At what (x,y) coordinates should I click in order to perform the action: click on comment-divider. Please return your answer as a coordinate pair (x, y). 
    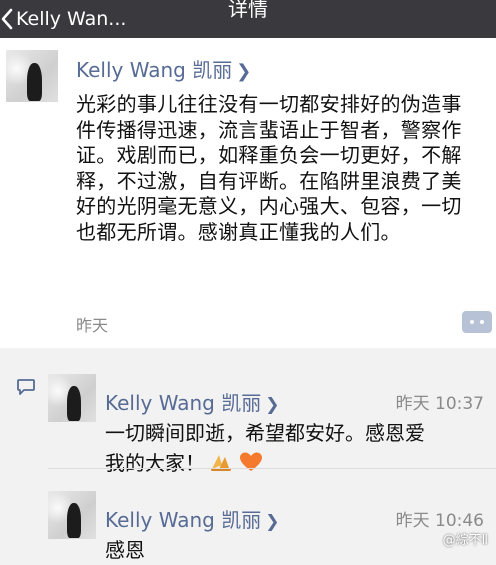
    Looking at the image, I should click on (272, 468).